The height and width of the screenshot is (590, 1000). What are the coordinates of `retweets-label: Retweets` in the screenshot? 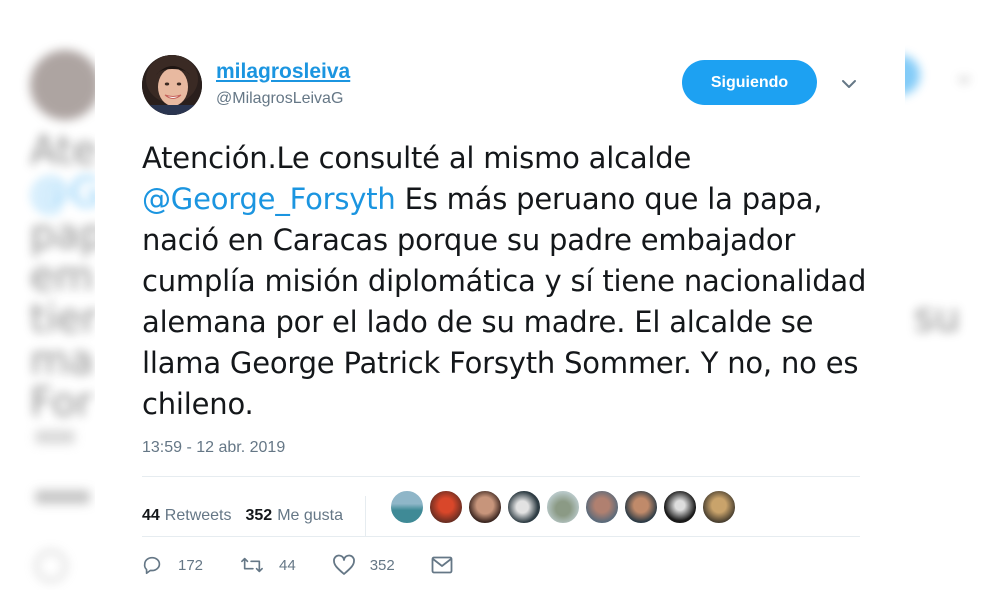 It's located at (198, 515).